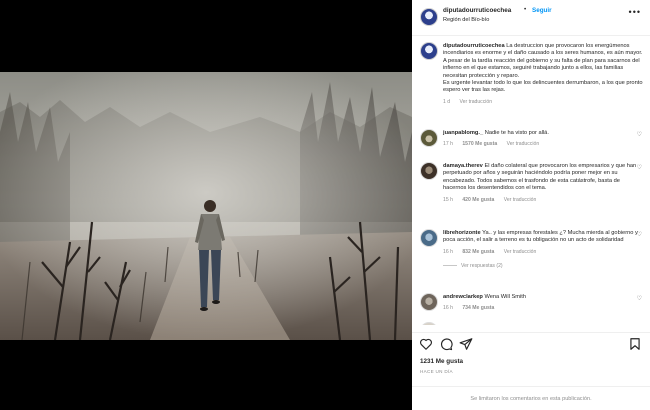 The height and width of the screenshot is (410, 650). Describe the element at coordinates (426, 344) in the screenshot. I see `heart-icon` at that location.